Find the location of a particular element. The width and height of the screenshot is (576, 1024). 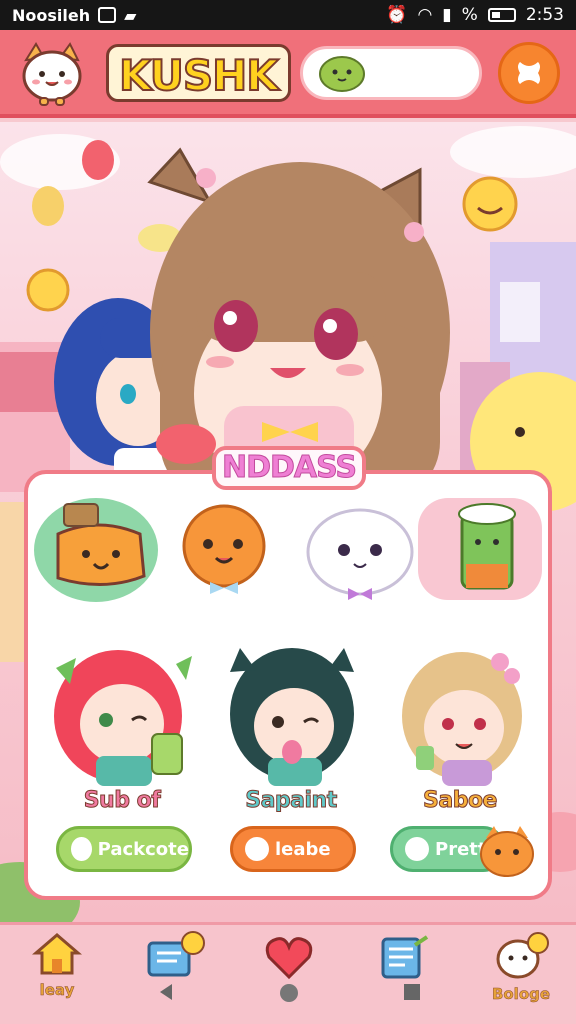

wifi-icon: ◠ is located at coordinates (425, 15).